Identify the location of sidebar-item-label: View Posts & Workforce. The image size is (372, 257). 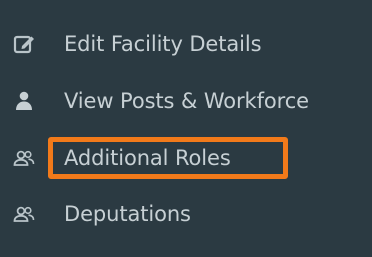
(186, 101).